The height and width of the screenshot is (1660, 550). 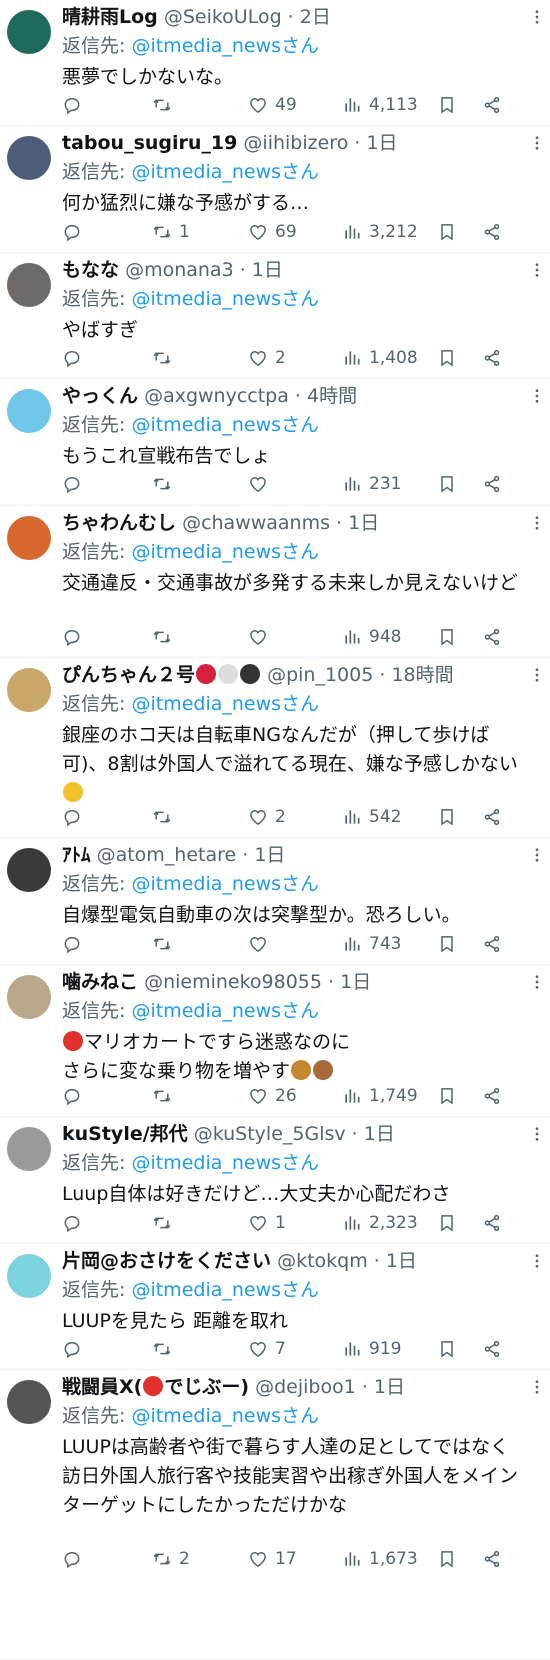 I want to click on retweet-button: 1, so click(x=171, y=232).